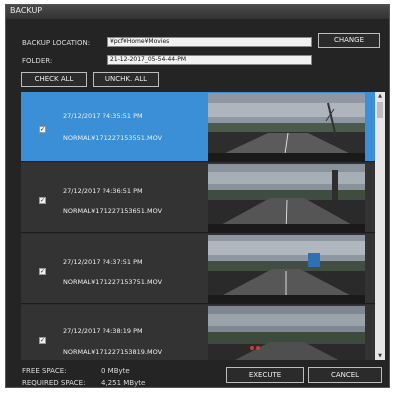  Describe the element at coordinates (37, 61) in the screenshot. I see `folder-label: FOLDER:` at that location.